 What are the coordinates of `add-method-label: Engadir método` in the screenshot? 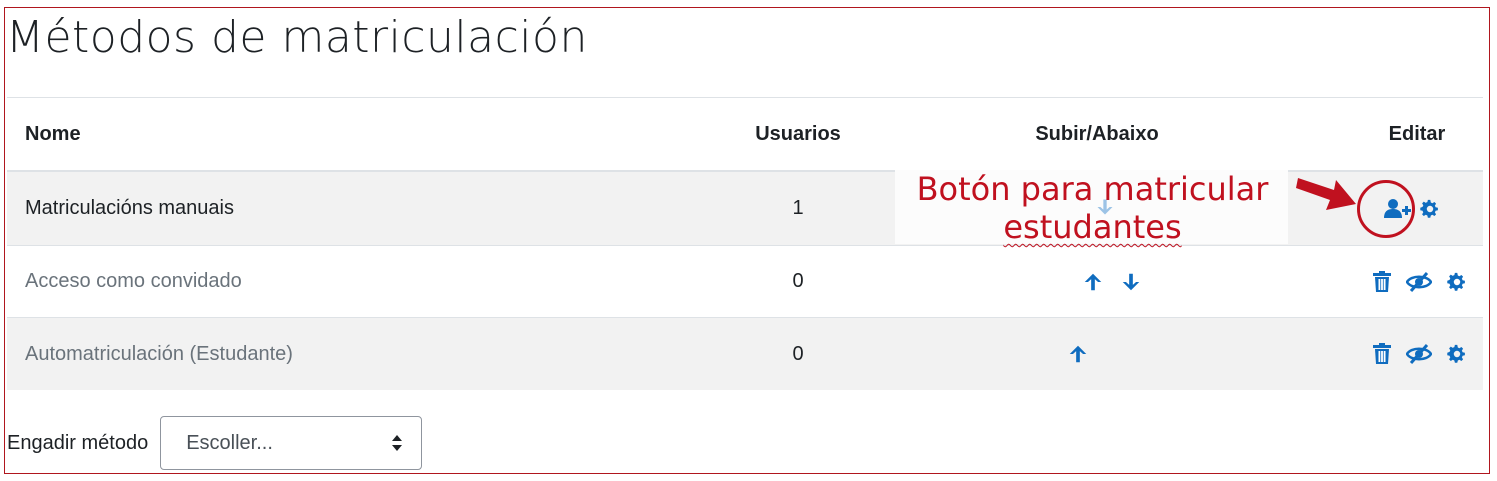 It's located at (78, 442).